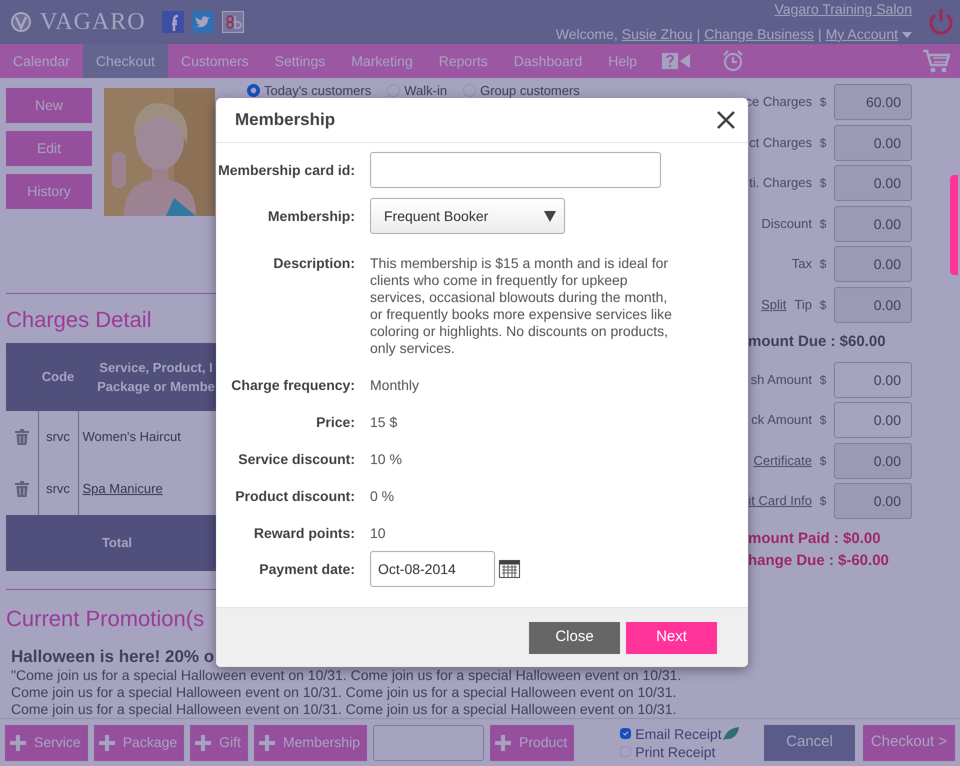 The width and height of the screenshot is (960, 766). What do you see at coordinates (382, 61) in the screenshot?
I see `nav-tab: Marketing` at bounding box center [382, 61].